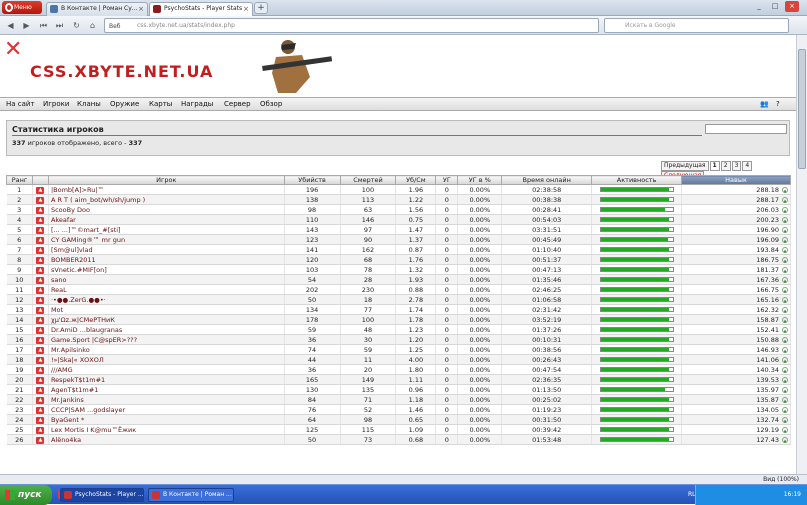  What do you see at coordinates (22, 7) in the screenshot?
I see `opera-menu-button: Меню` at bounding box center [22, 7].